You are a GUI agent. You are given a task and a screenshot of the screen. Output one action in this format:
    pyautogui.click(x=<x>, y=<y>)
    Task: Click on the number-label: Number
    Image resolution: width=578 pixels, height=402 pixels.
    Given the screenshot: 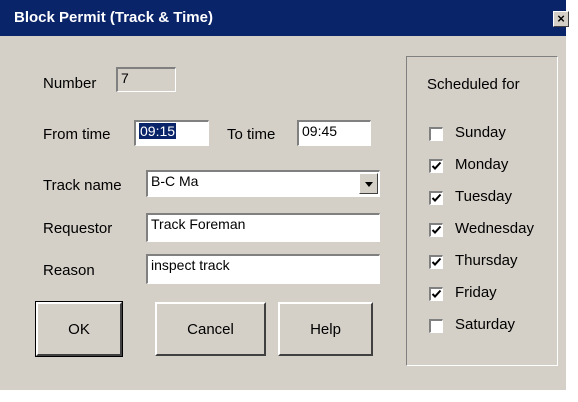 What is the action you would take?
    pyautogui.click(x=70, y=83)
    